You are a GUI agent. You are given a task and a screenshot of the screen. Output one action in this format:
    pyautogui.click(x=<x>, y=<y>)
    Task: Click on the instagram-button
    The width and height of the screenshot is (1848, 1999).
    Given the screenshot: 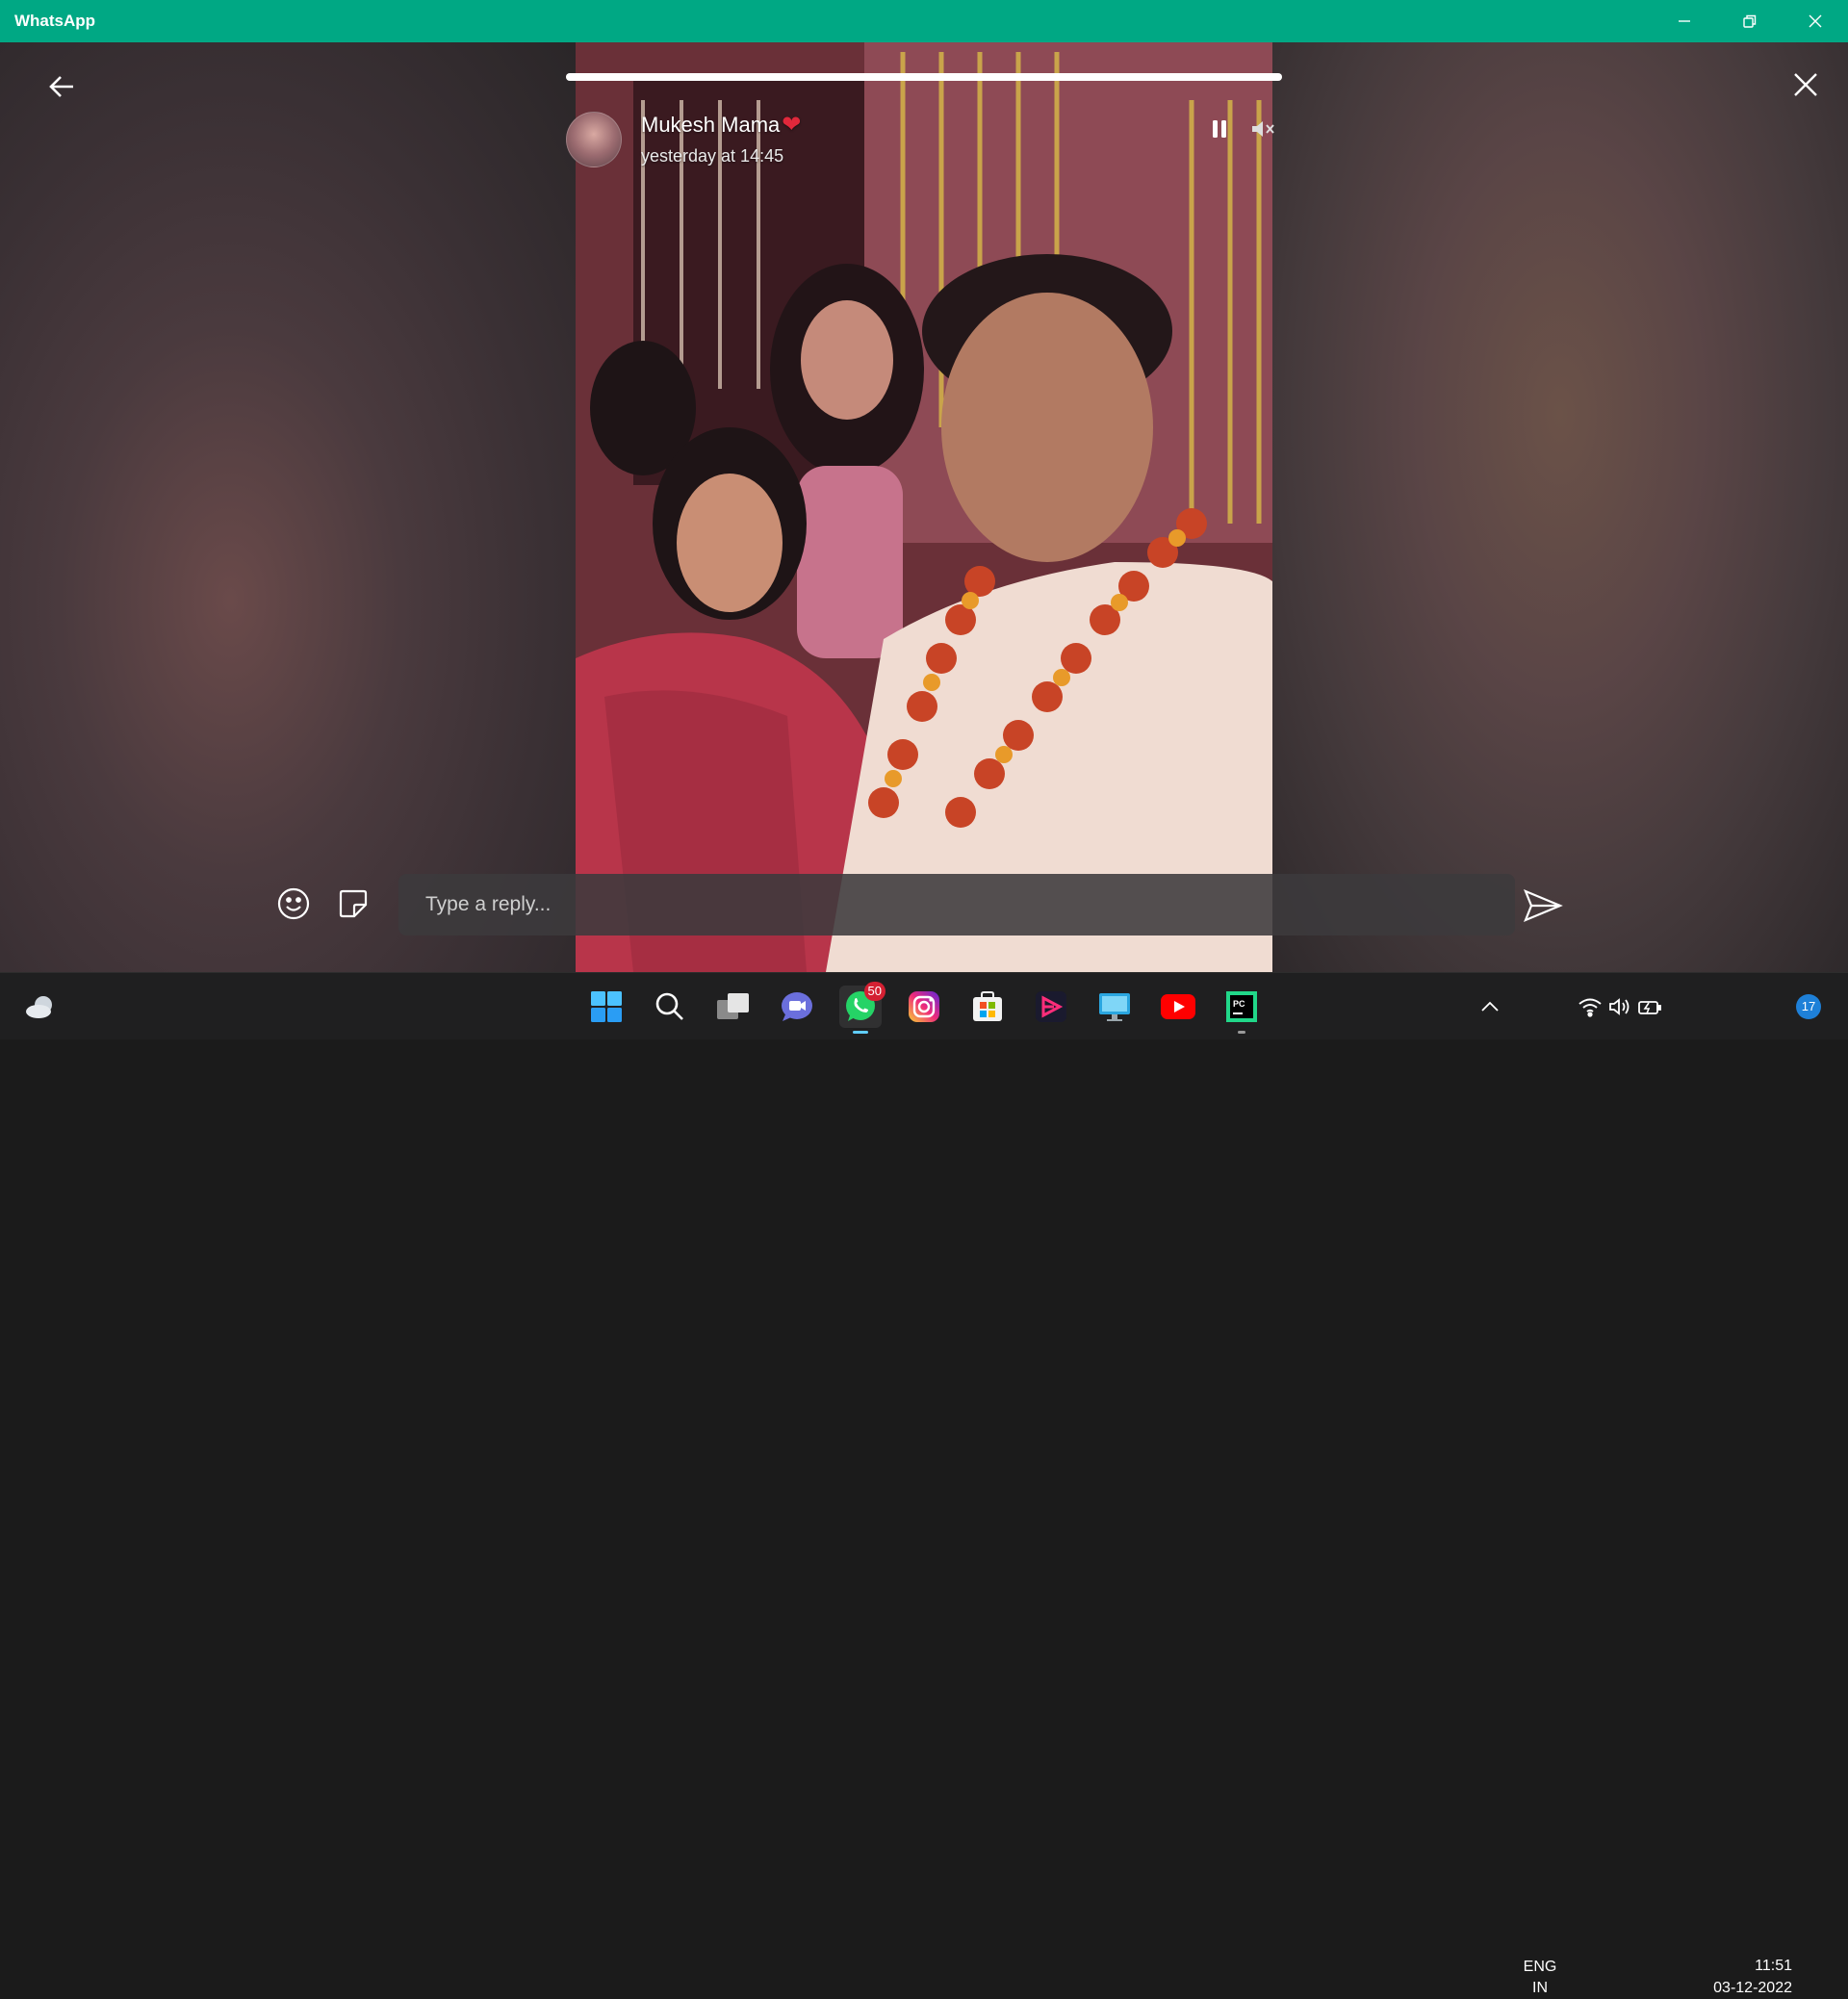 What is the action you would take?
    pyautogui.click(x=924, y=1007)
    